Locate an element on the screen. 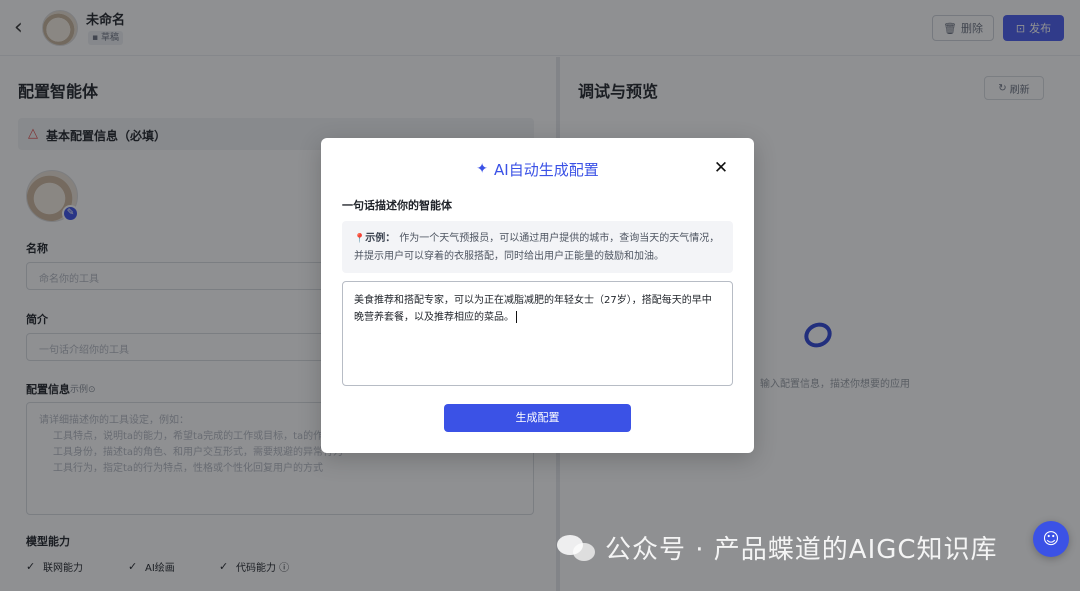  pin-icon: 📍 is located at coordinates (360, 239).